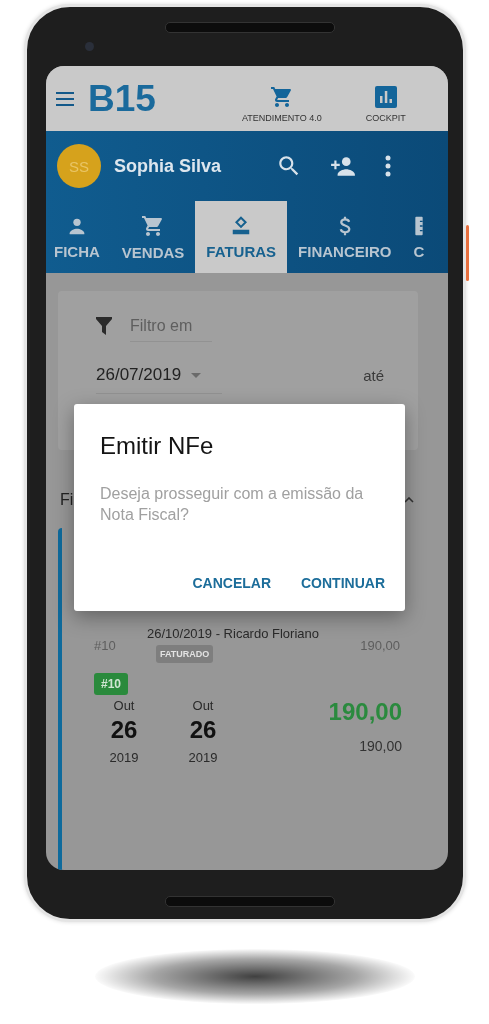 The image size is (489, 1024). What do you see at coordinates (409, 500) in the screenshot?
I see `chevron-icon` at bounding box center [409, 500].